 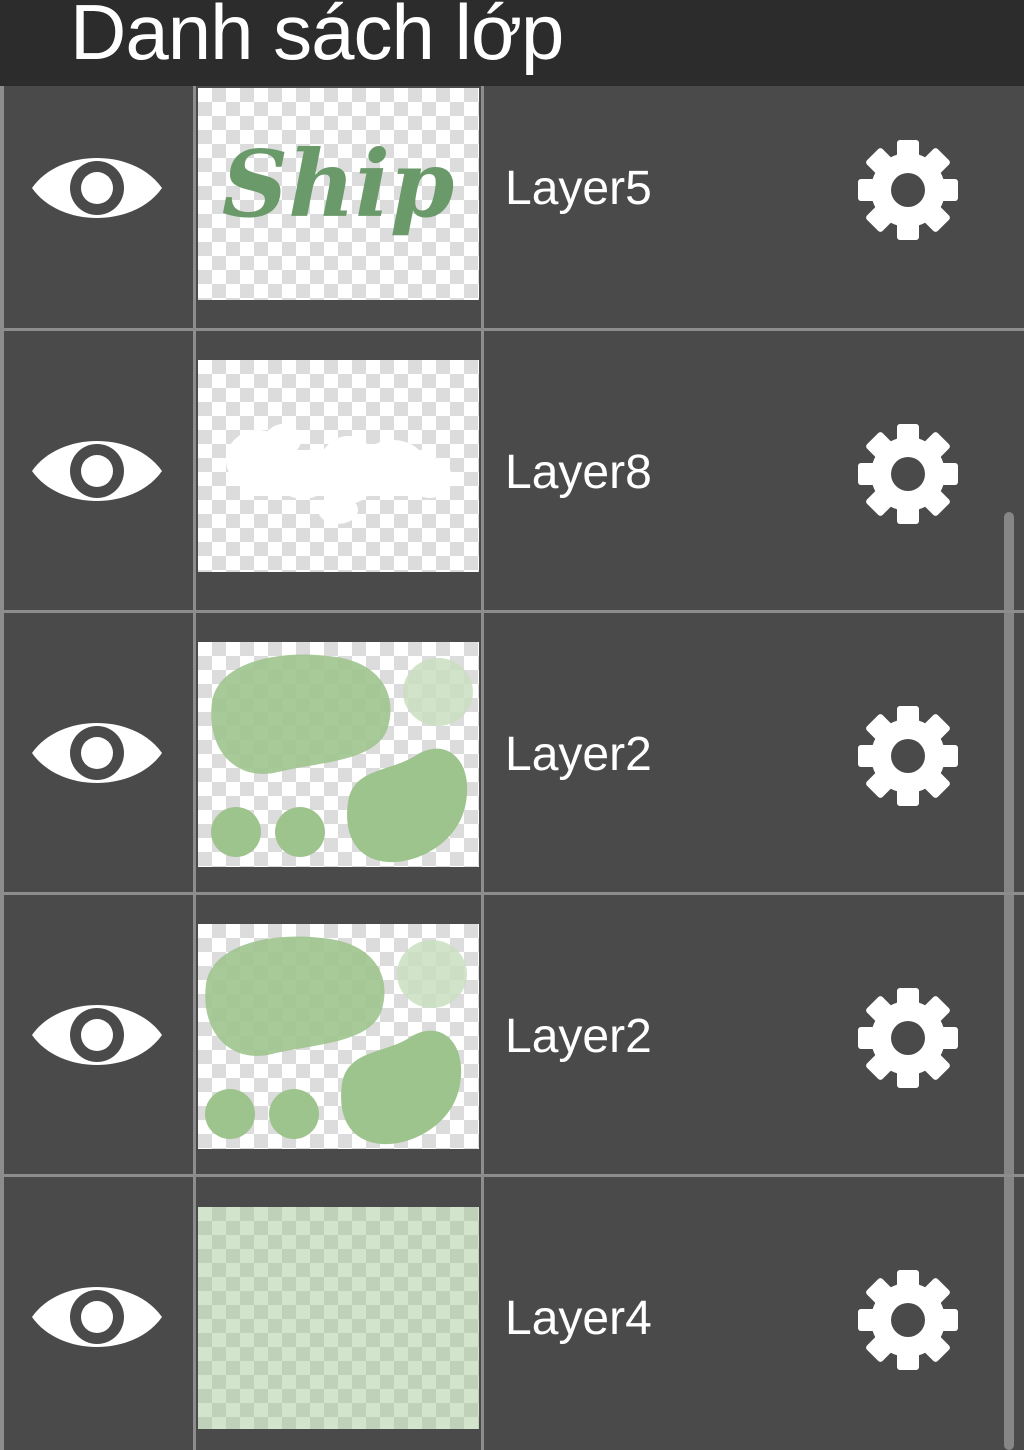 I want to click on layer-thumbnail-cell: Ship, so click(x=338, y=227).